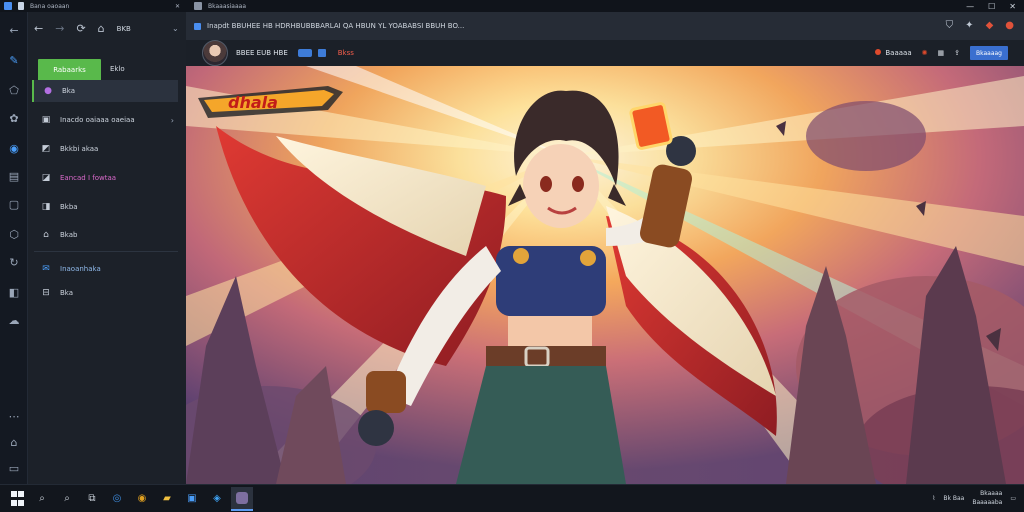  I want to click on sidebar-divider, so click(106, 251).